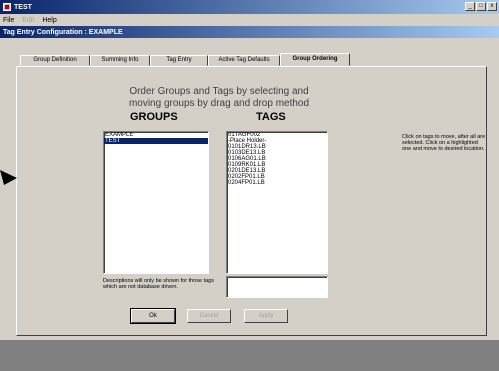  Describe the element at coordinates (8, 177) in the screenshot. I see `pointer-arrow-icon` at that location.